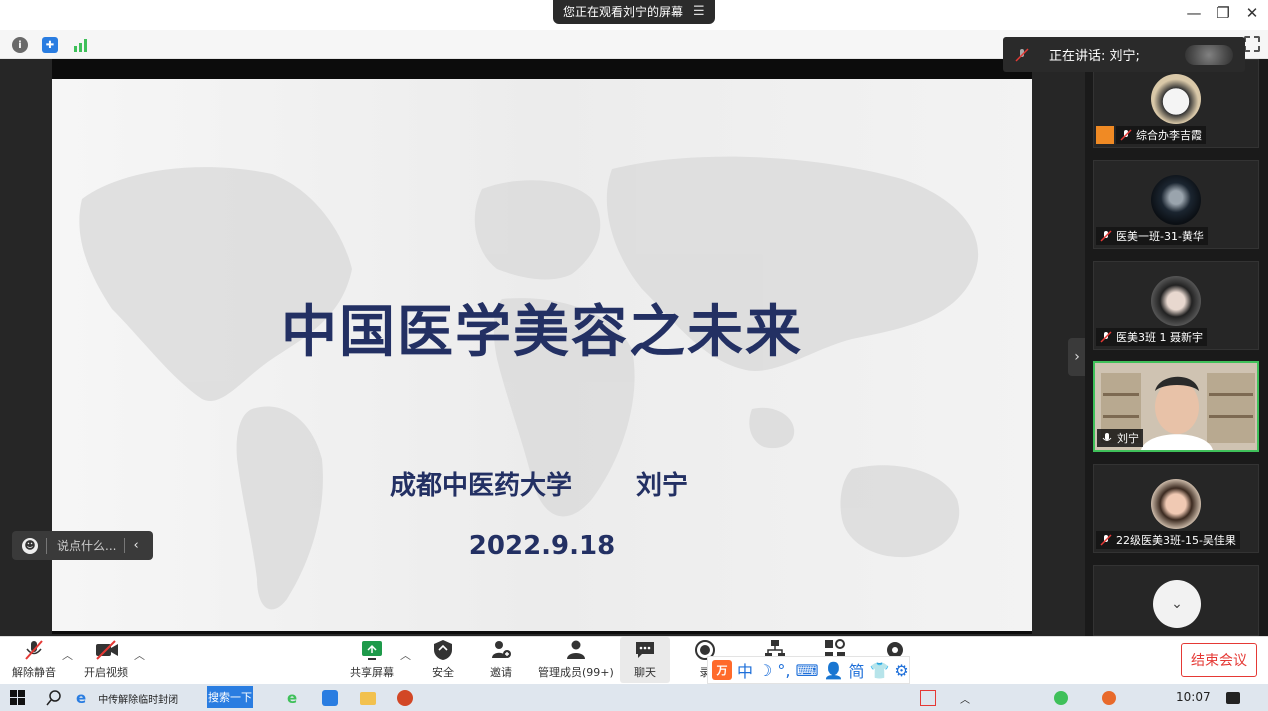 The image size is (1268, 711). What do you see at coordinates (856, 670) in the screenshot?
I see `ime-simplified-mode: 简` at bounding box center [856, 670].